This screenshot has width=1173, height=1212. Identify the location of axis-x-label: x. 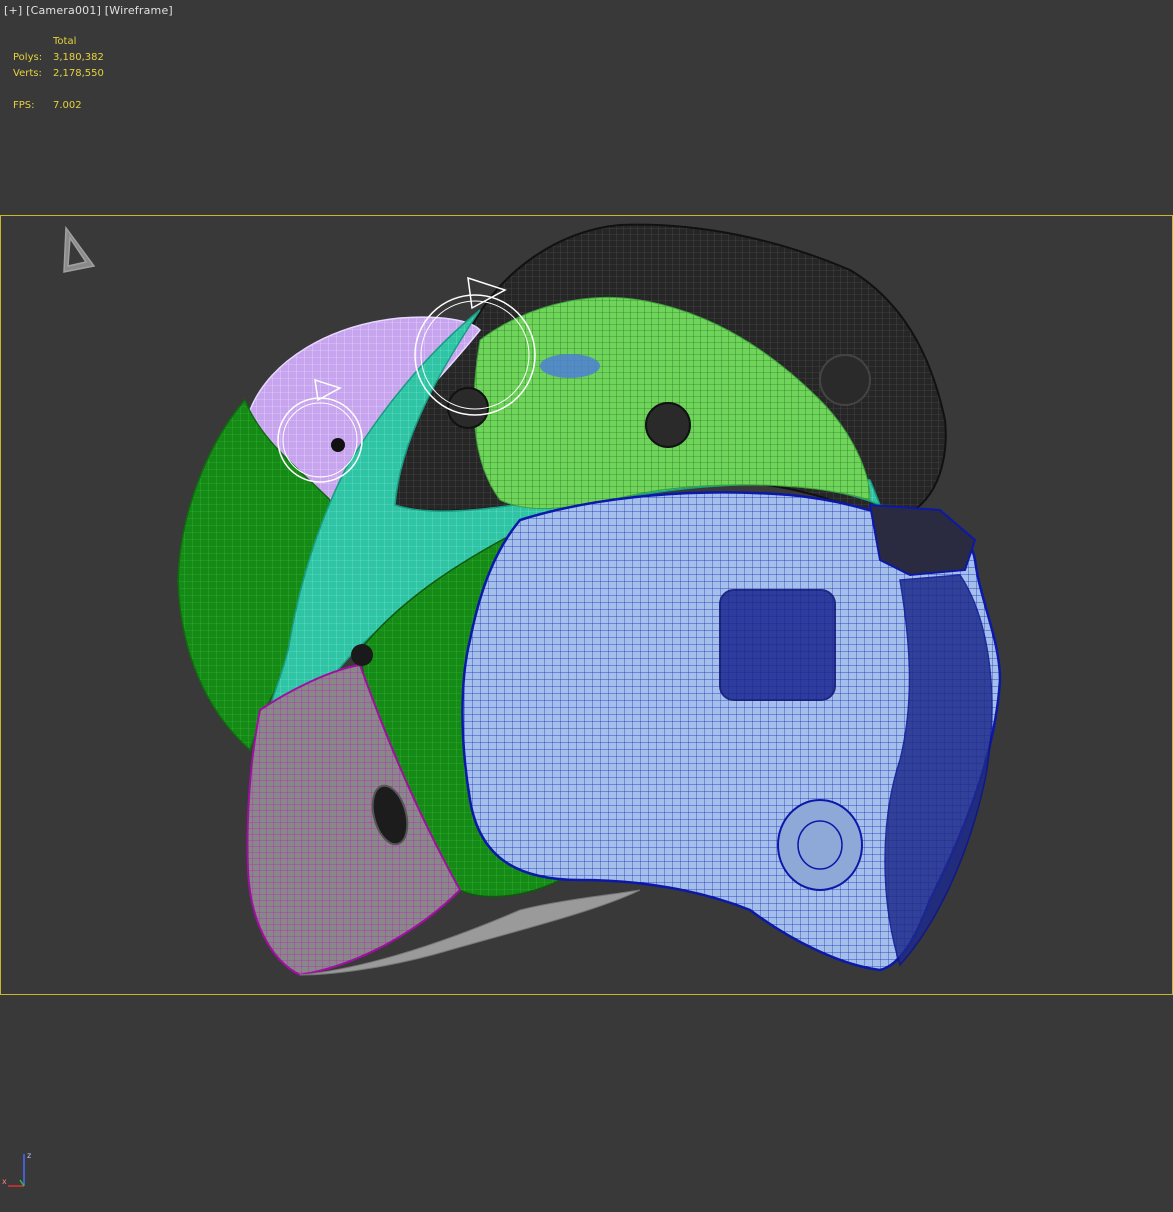
(4, 1181).